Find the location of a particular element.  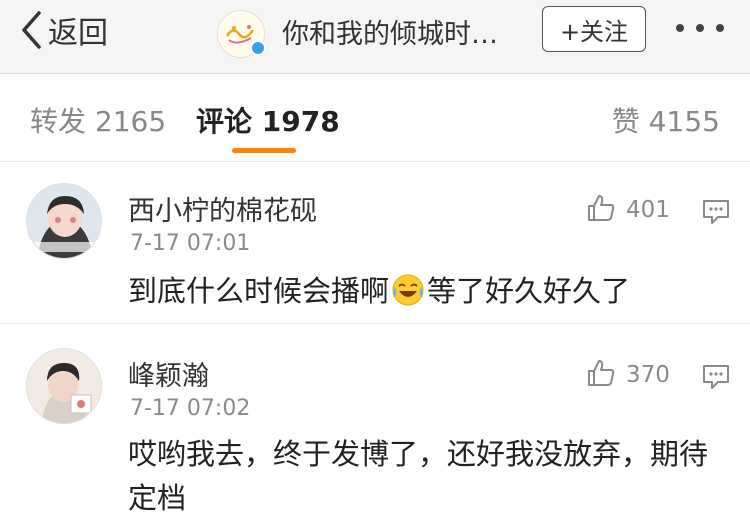

back-label: 返回 is located at coordinates (78, 33).